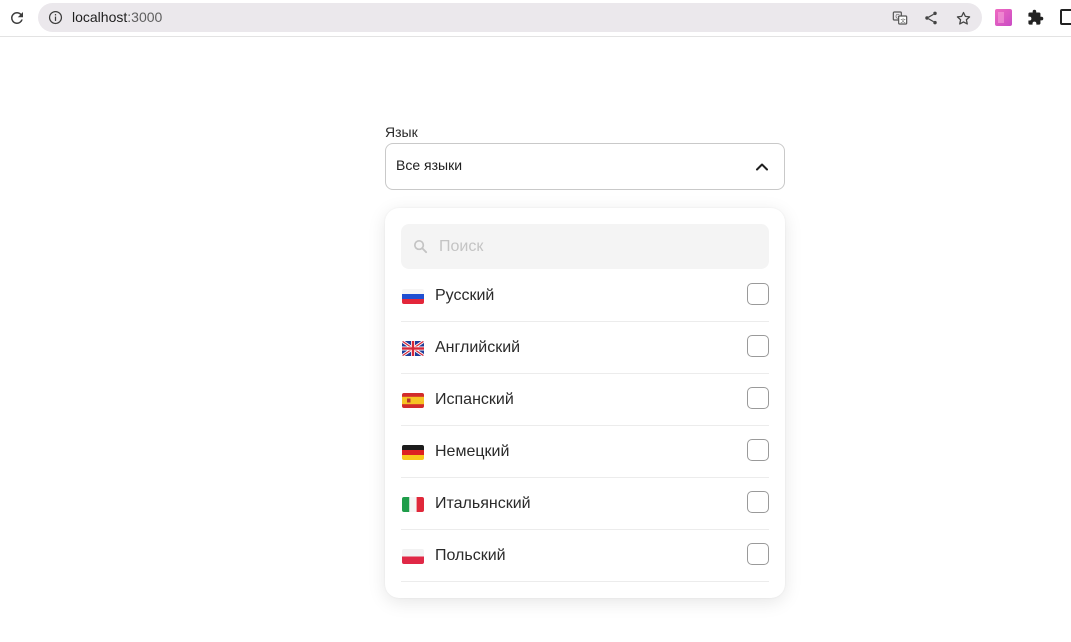 The height and width of the screenshot is (642, 1071). Describe the element at coordinates (1003, 17) in the screenshot. I see `extension-profile-icon` at that location.